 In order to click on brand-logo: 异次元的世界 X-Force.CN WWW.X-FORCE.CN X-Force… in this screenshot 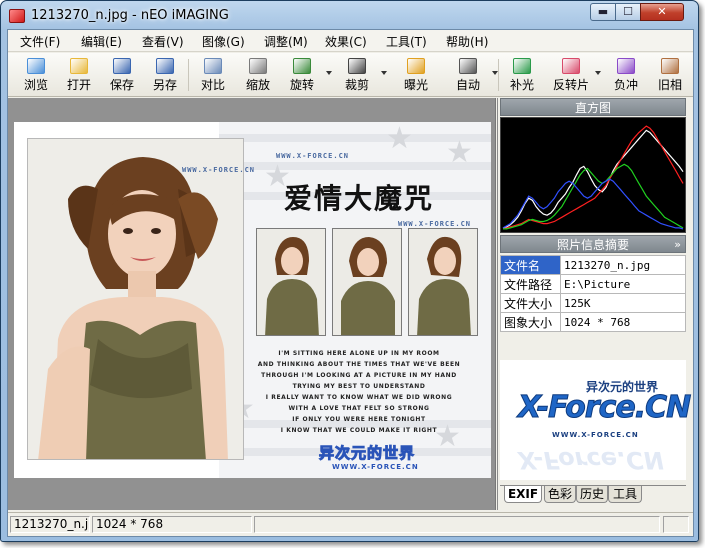, I will do `click(596, 420)`.